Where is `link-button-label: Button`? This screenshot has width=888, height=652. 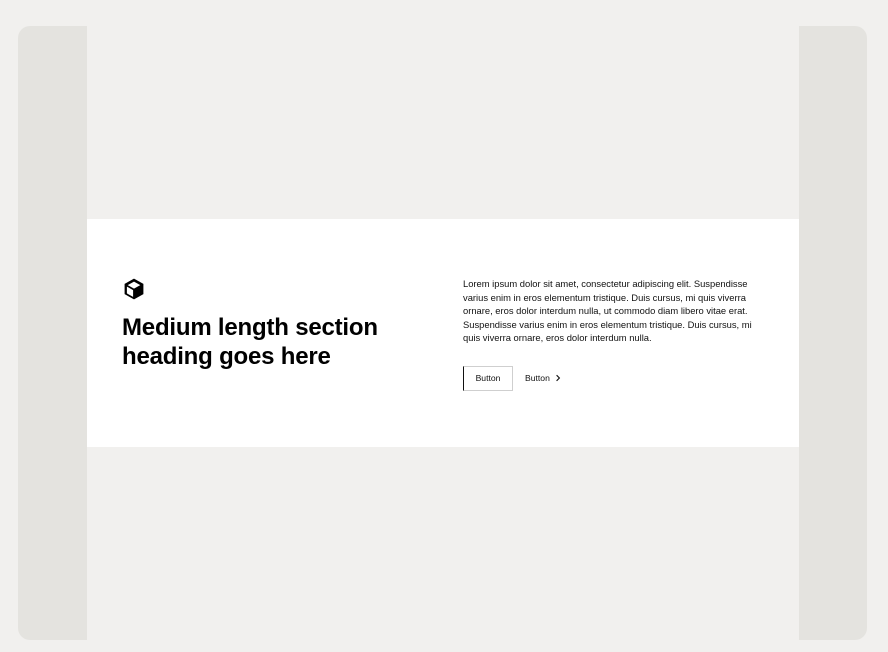
link-button-label: Button is located at coordinates (537, 378).